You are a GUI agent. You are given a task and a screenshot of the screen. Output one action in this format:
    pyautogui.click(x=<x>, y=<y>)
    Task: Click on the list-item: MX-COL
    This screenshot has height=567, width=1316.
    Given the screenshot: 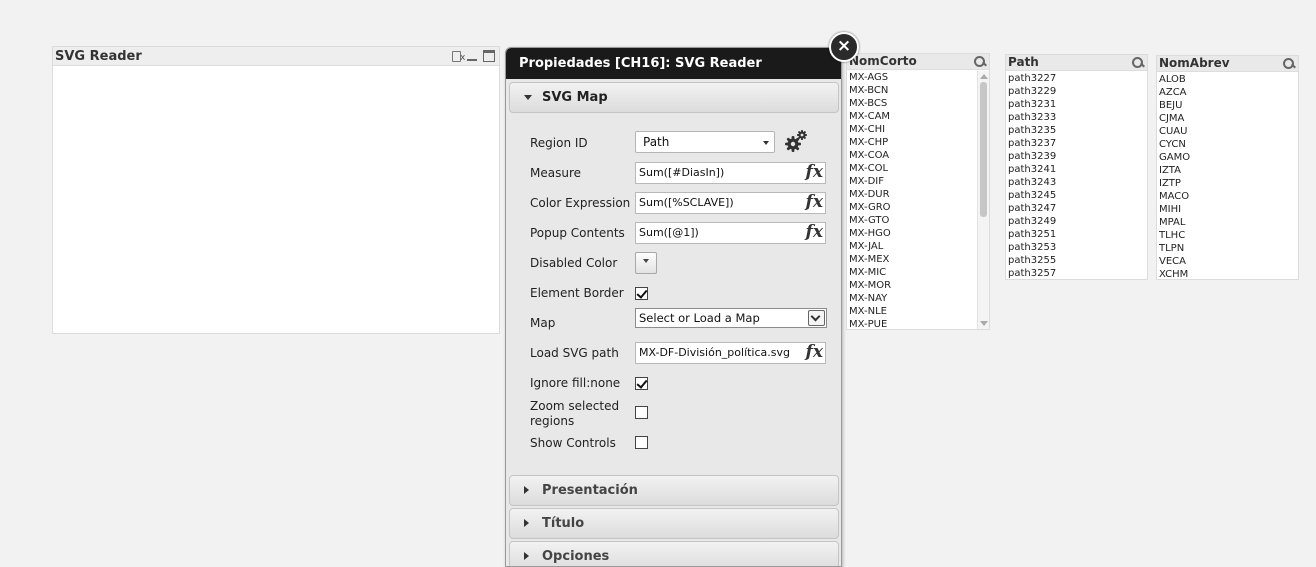 What is the action you would take?
    pyautogui.click(x=919, y=168)
    